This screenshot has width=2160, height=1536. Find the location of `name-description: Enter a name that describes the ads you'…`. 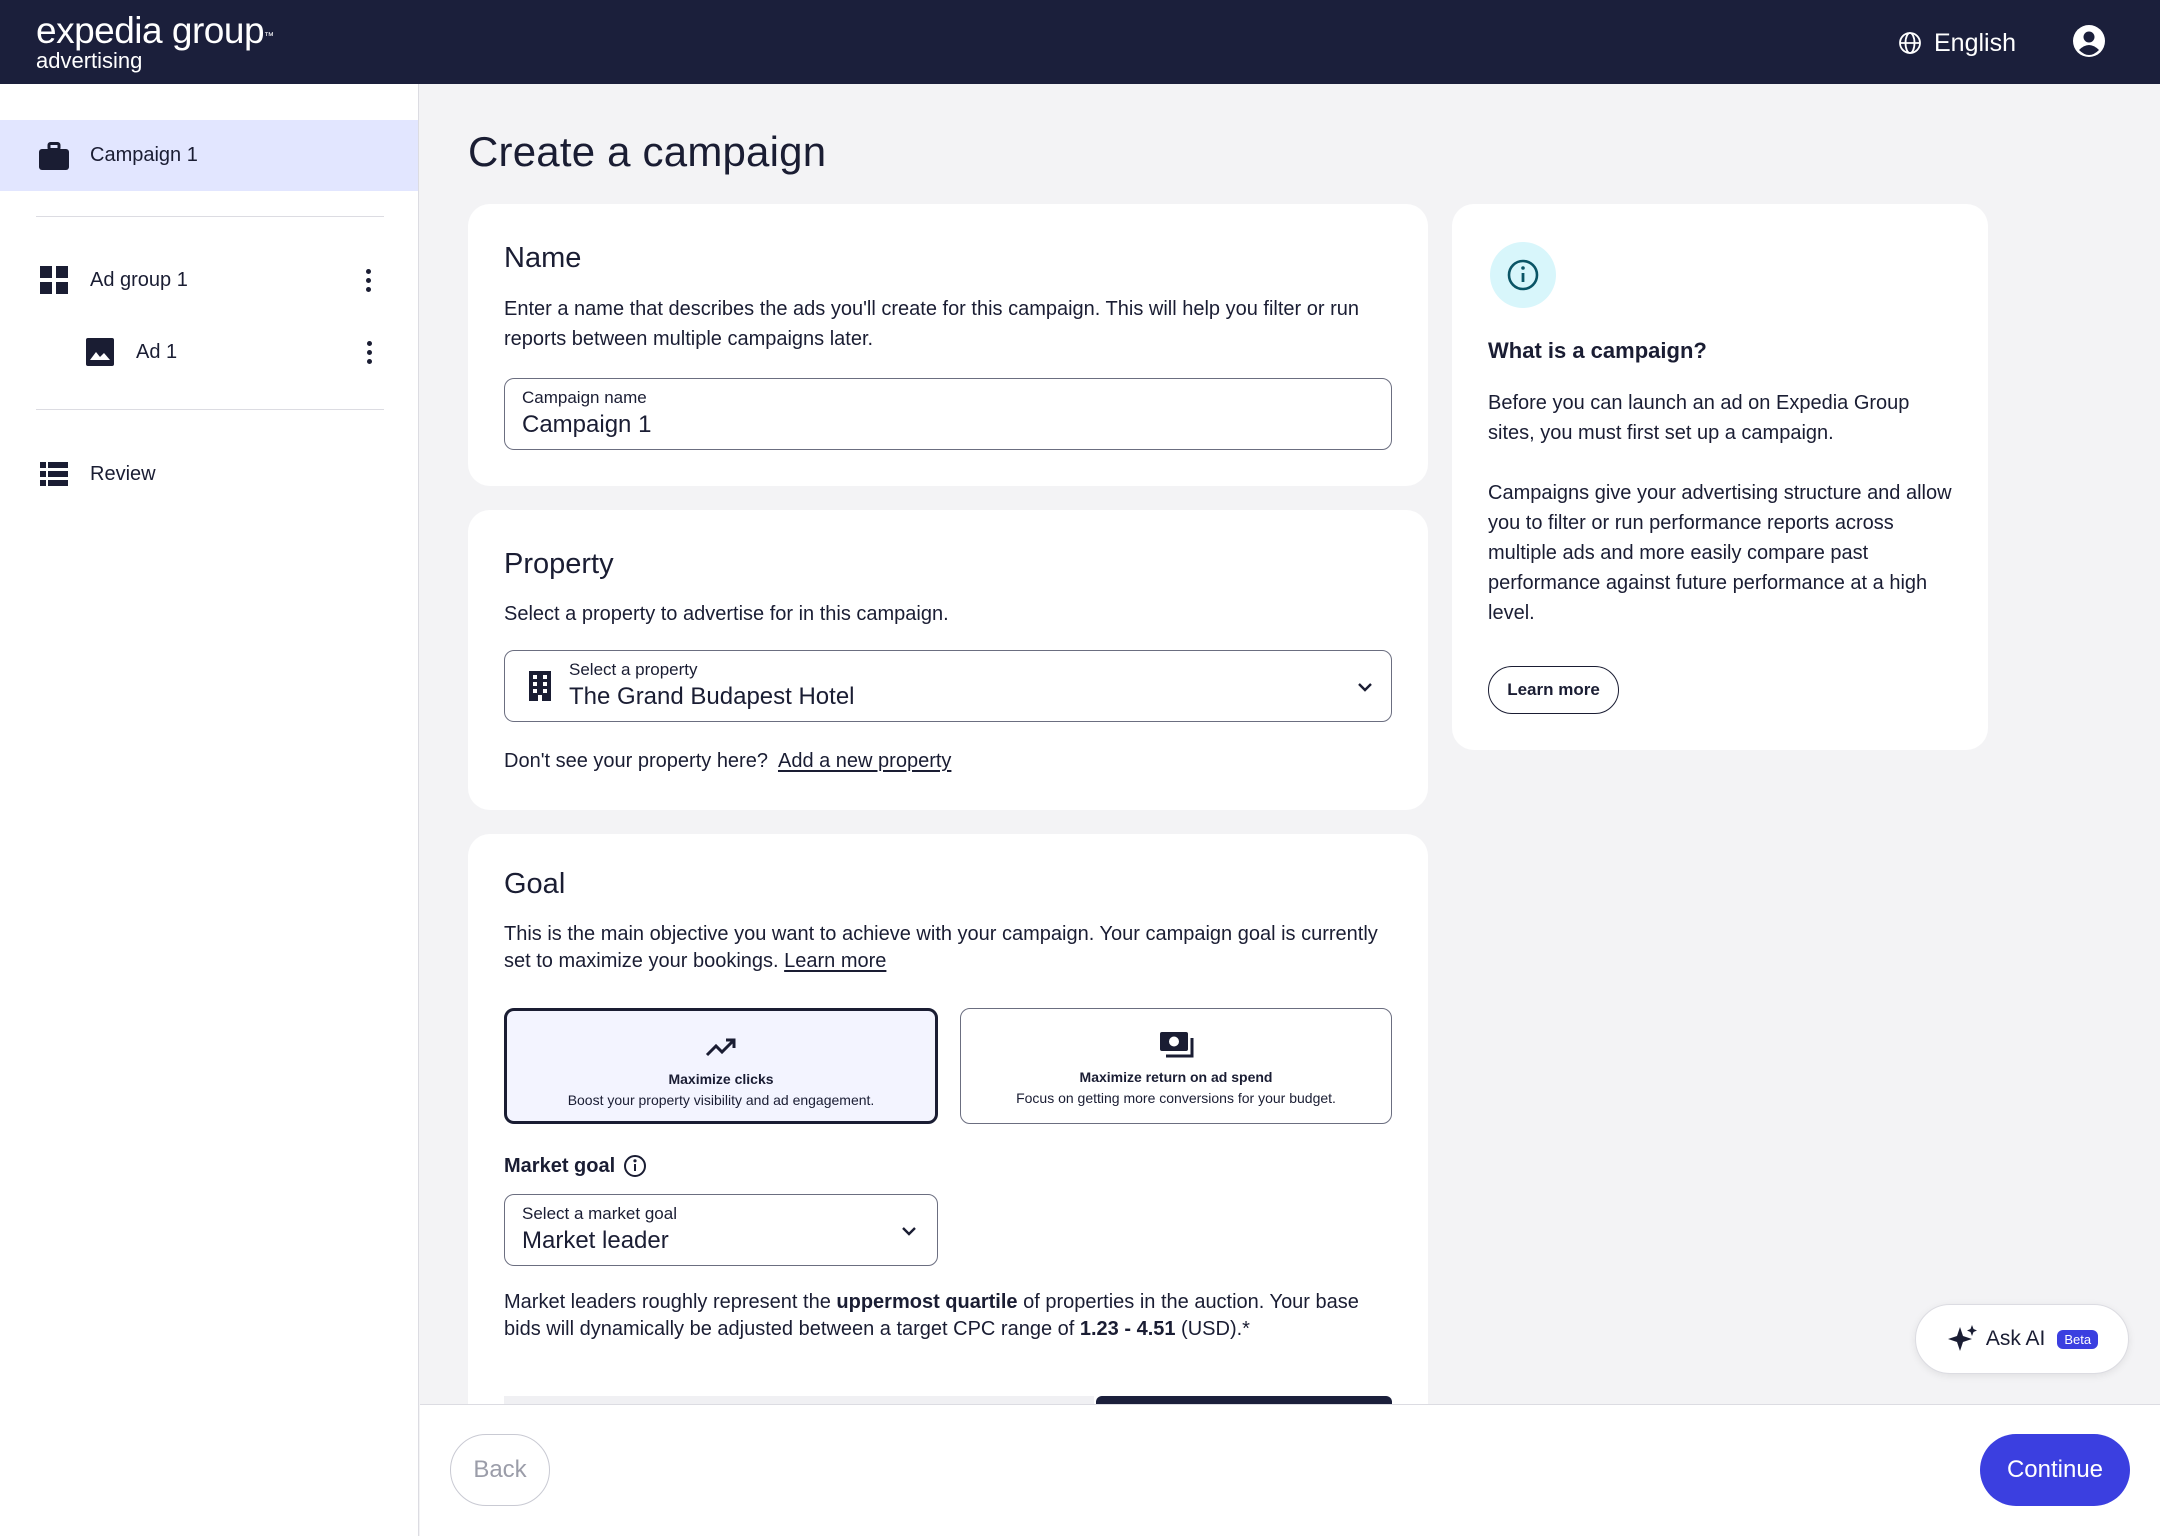

name-description: Enter a name that describes the ads you'… is located at coordinates (931, 324).